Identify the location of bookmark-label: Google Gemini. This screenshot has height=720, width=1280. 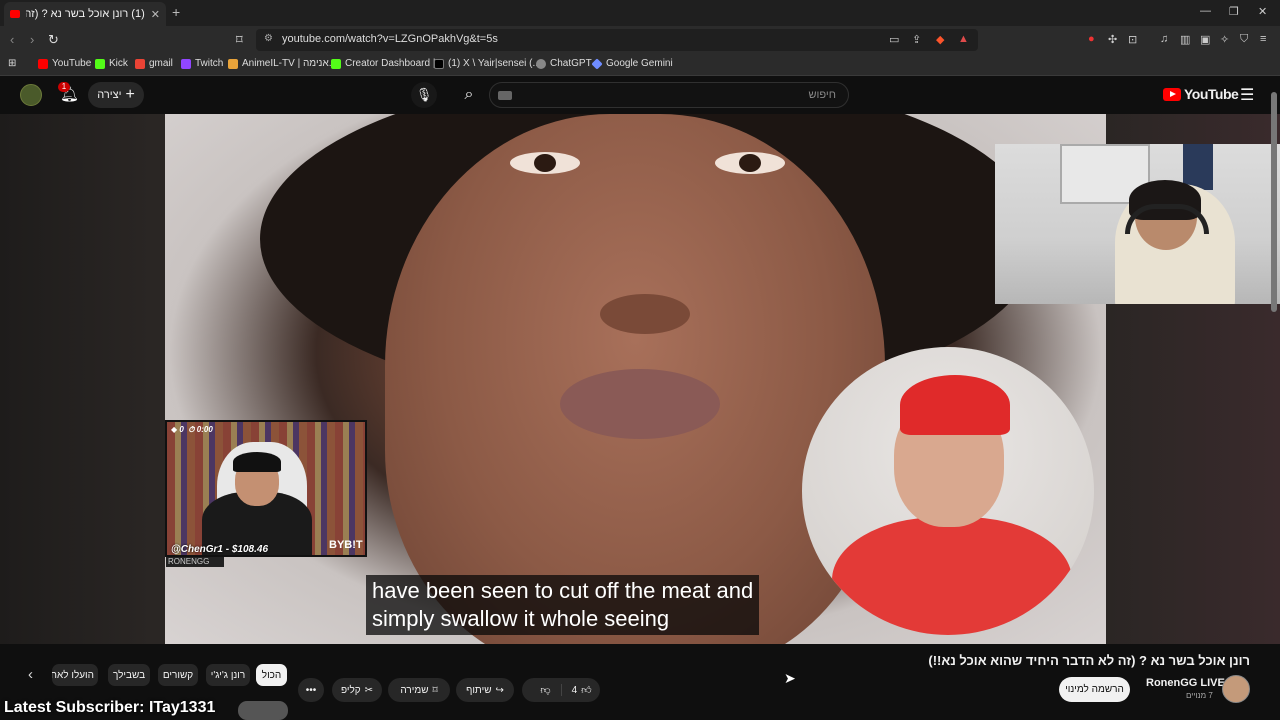
(639, 63).